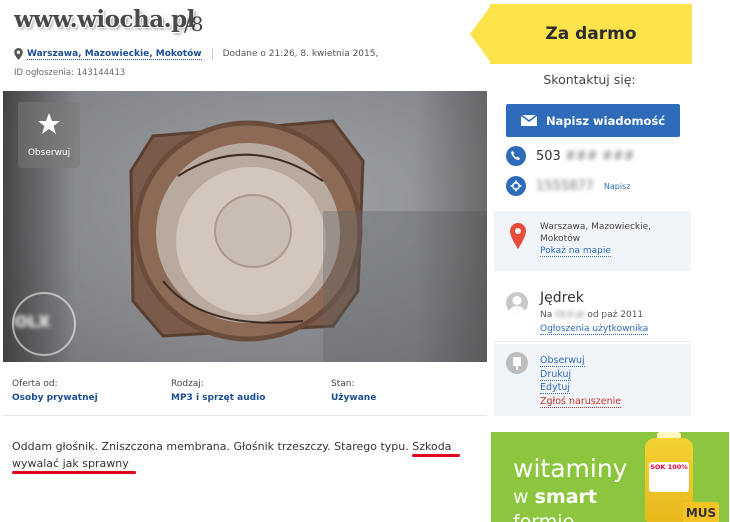  Describe the element at coordinates (74, 465) in the screenshot. I see `highlight-phrase: wywalać jak sprawny` at that location.